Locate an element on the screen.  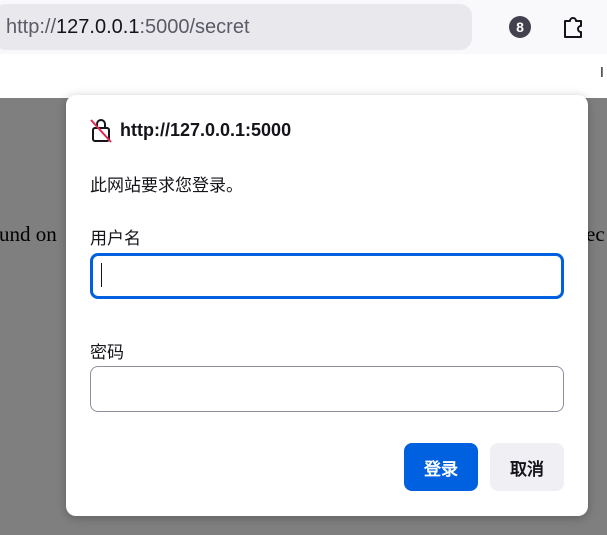
bookmarks-strip is located at coordinates (303, 76).